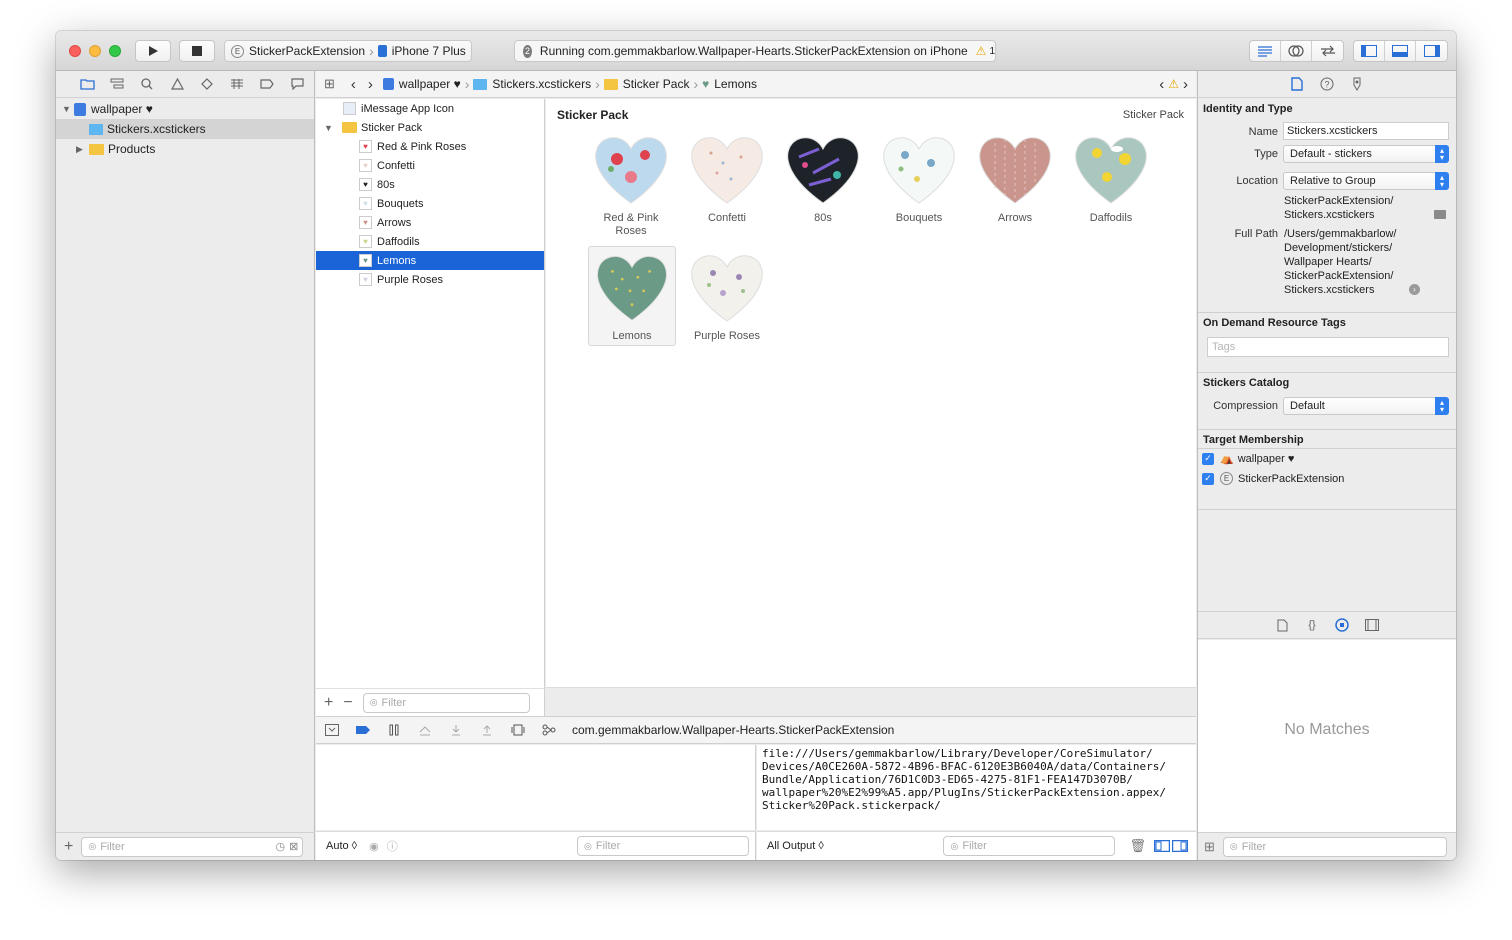 The image size is (1512, 940). What do you see at coordinates (430, 222) in the screenshot?
I see `asset-item-sticker: ♥ Arrows` at bounding box center [430, 222].